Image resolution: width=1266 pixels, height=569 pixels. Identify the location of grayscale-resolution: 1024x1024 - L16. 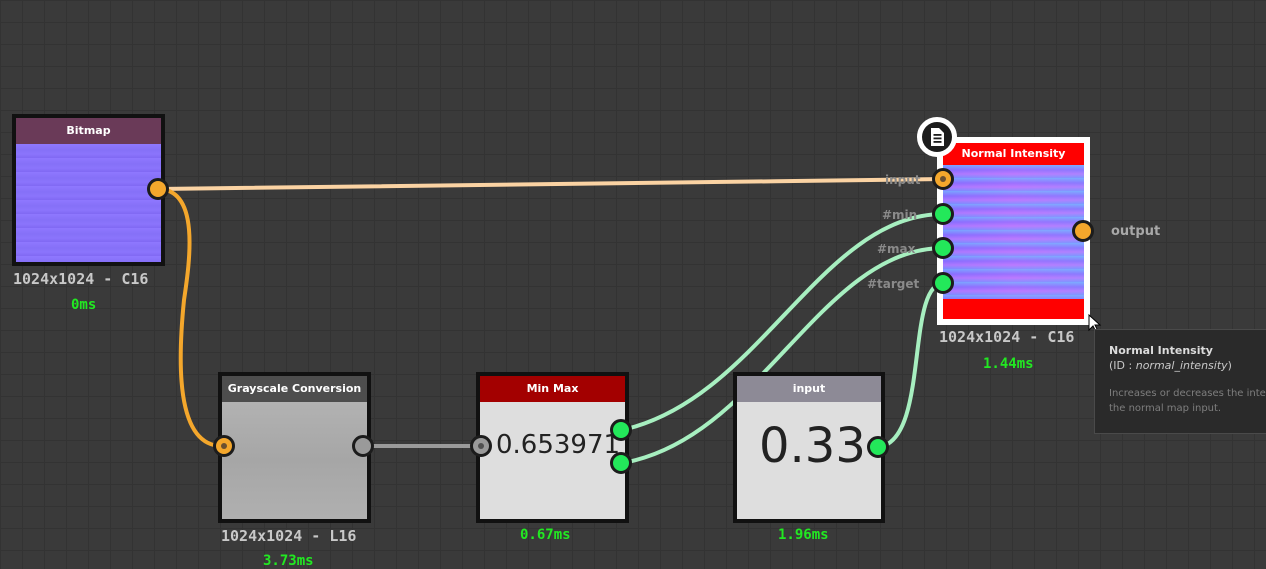
(289, 536).